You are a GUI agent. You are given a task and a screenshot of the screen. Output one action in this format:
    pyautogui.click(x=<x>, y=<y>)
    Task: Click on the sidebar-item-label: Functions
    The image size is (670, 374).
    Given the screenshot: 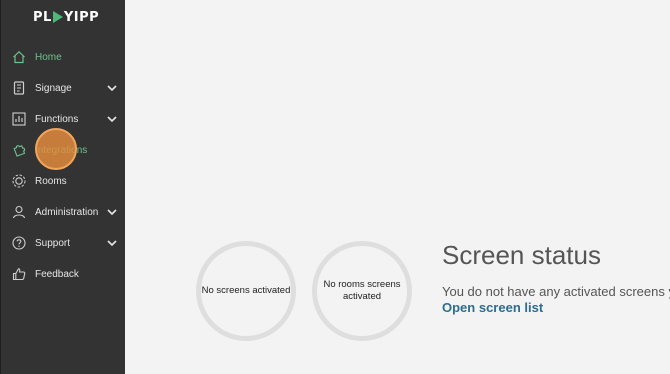 What is the action you would take?
    pyautogui.click(x=57, y=119)
    